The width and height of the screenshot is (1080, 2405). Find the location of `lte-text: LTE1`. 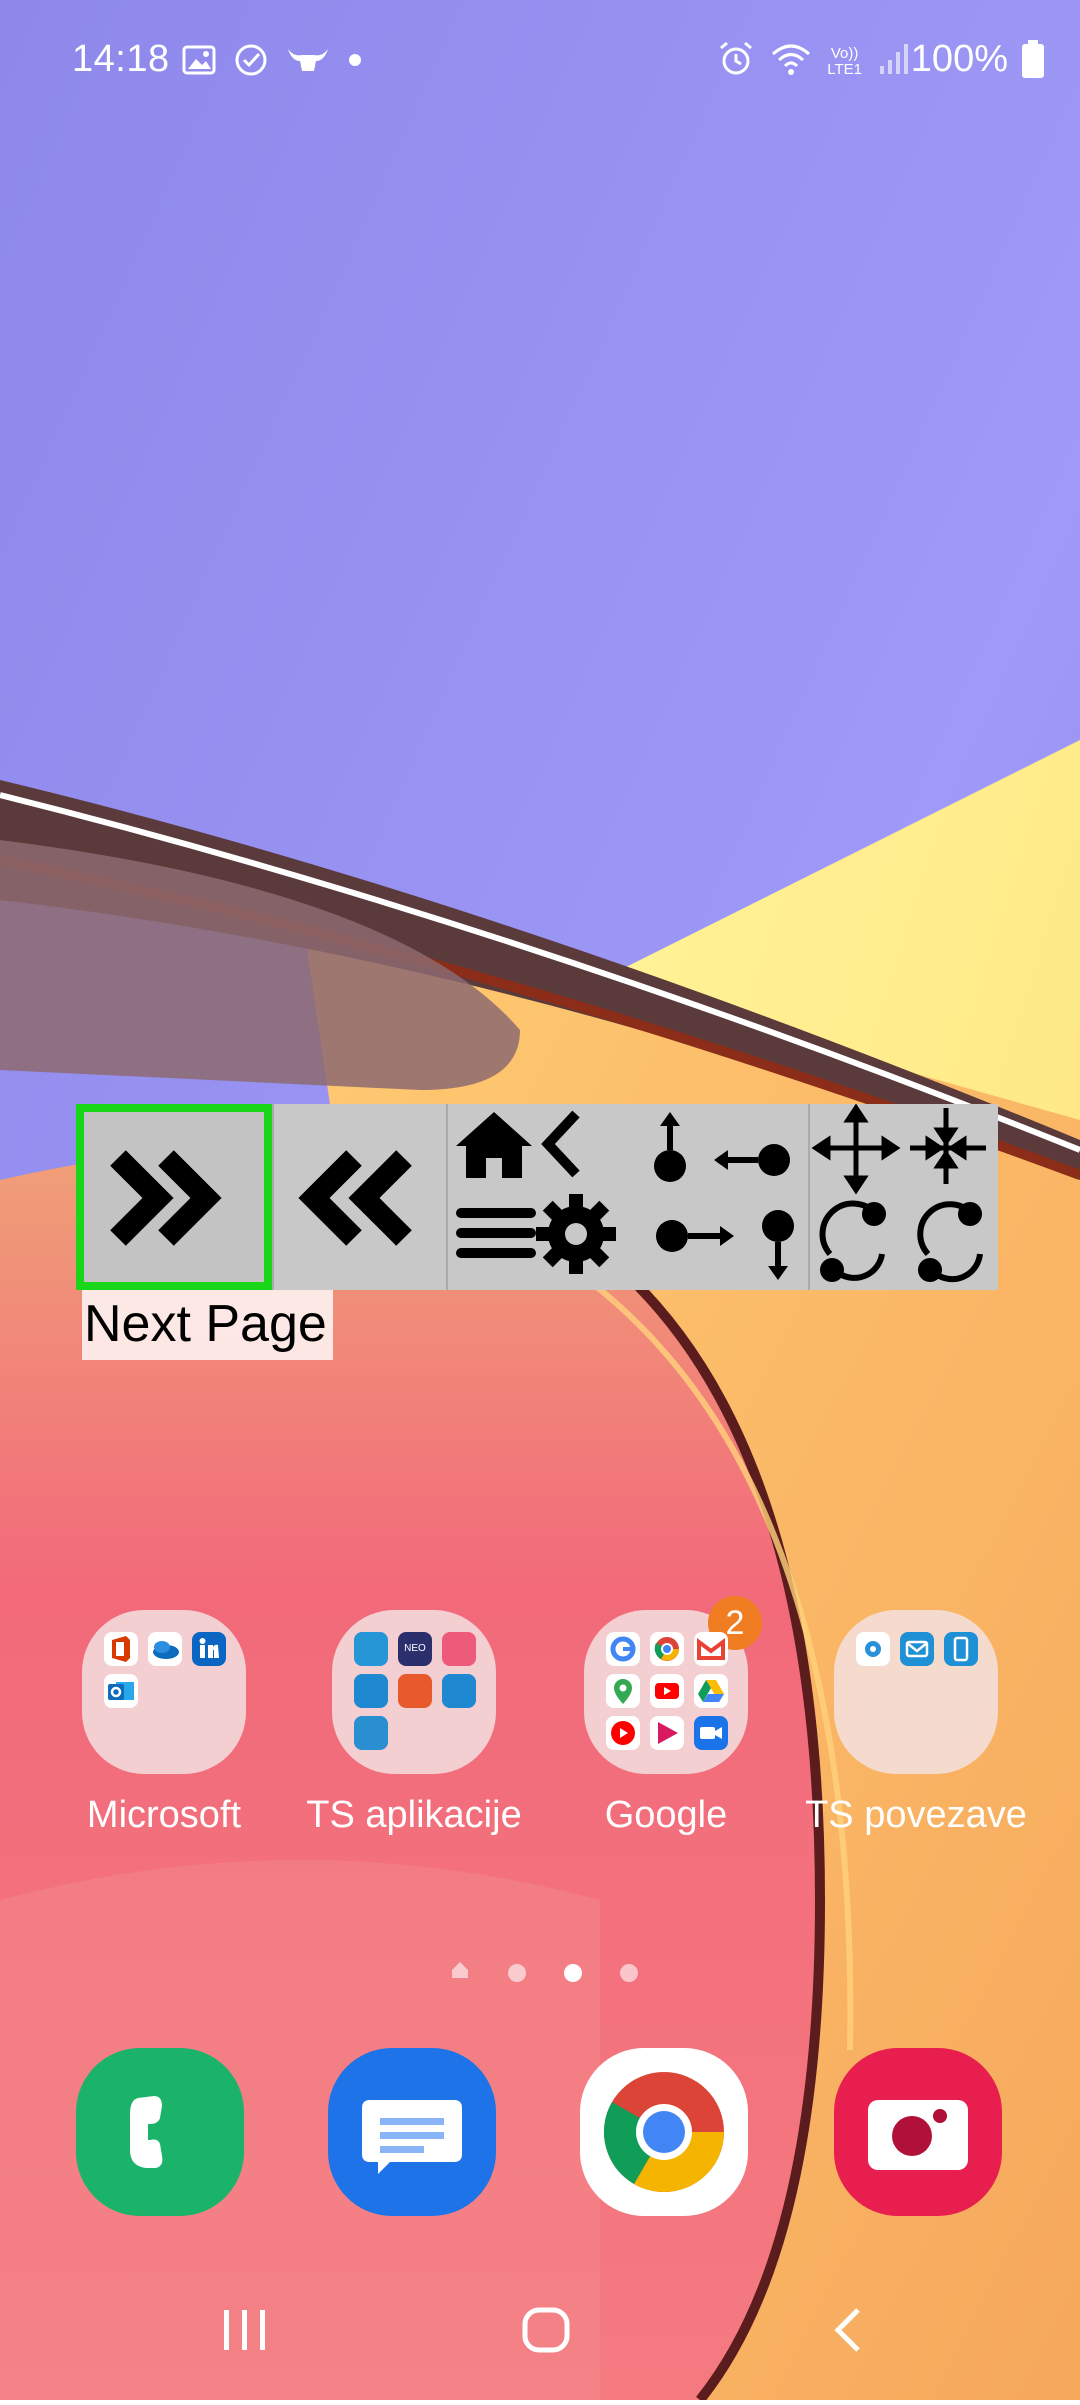

lte-text: LTE1 is located at coordinates (844, 69).